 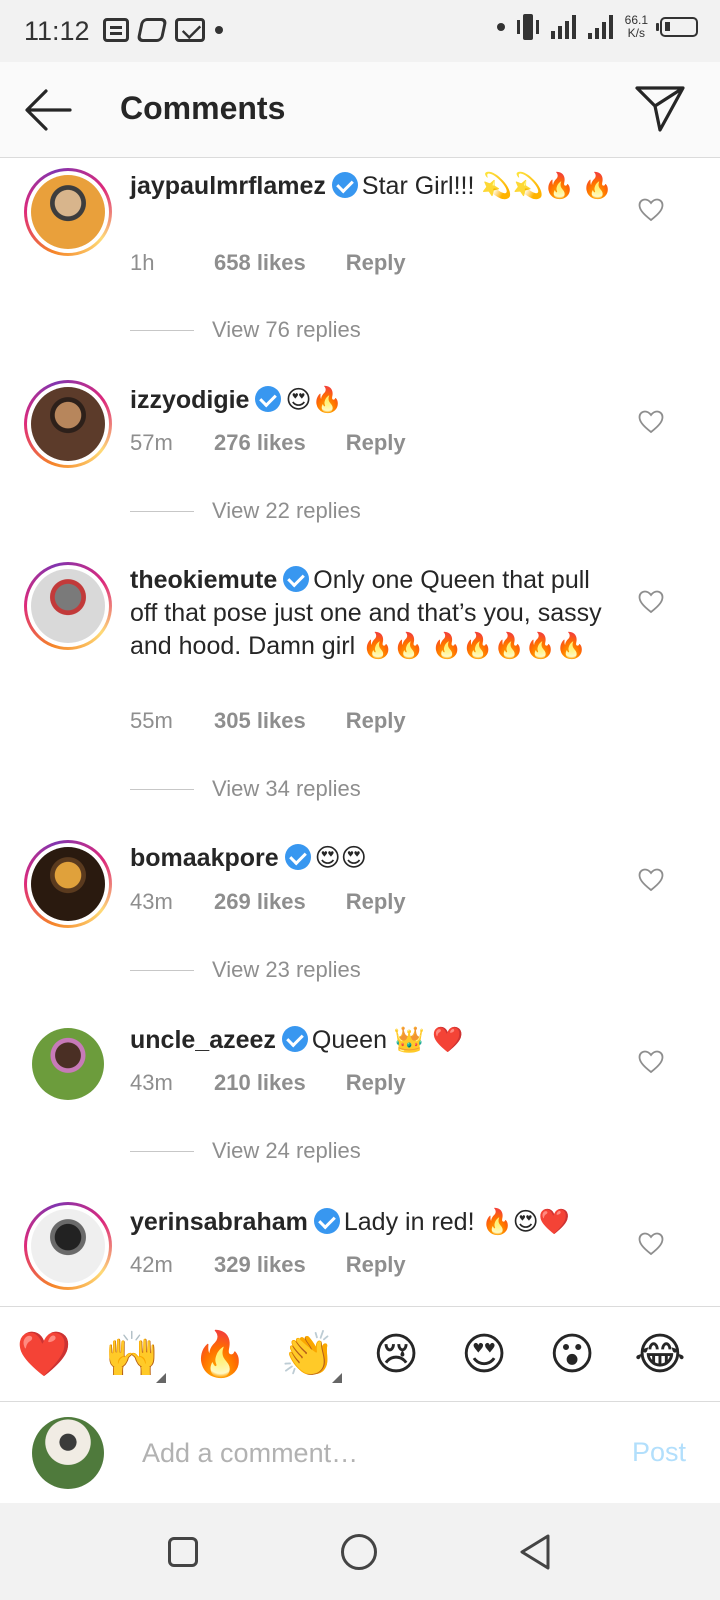 I want to click on arrow-left-icon, so click(x=48, y=110).